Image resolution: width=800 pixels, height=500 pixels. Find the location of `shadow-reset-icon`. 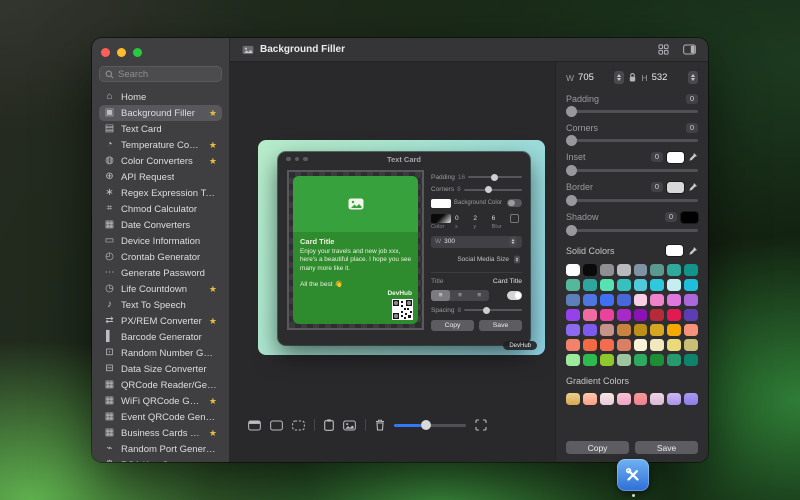

shadow-reset-icon is located at coordinates (514, 218).